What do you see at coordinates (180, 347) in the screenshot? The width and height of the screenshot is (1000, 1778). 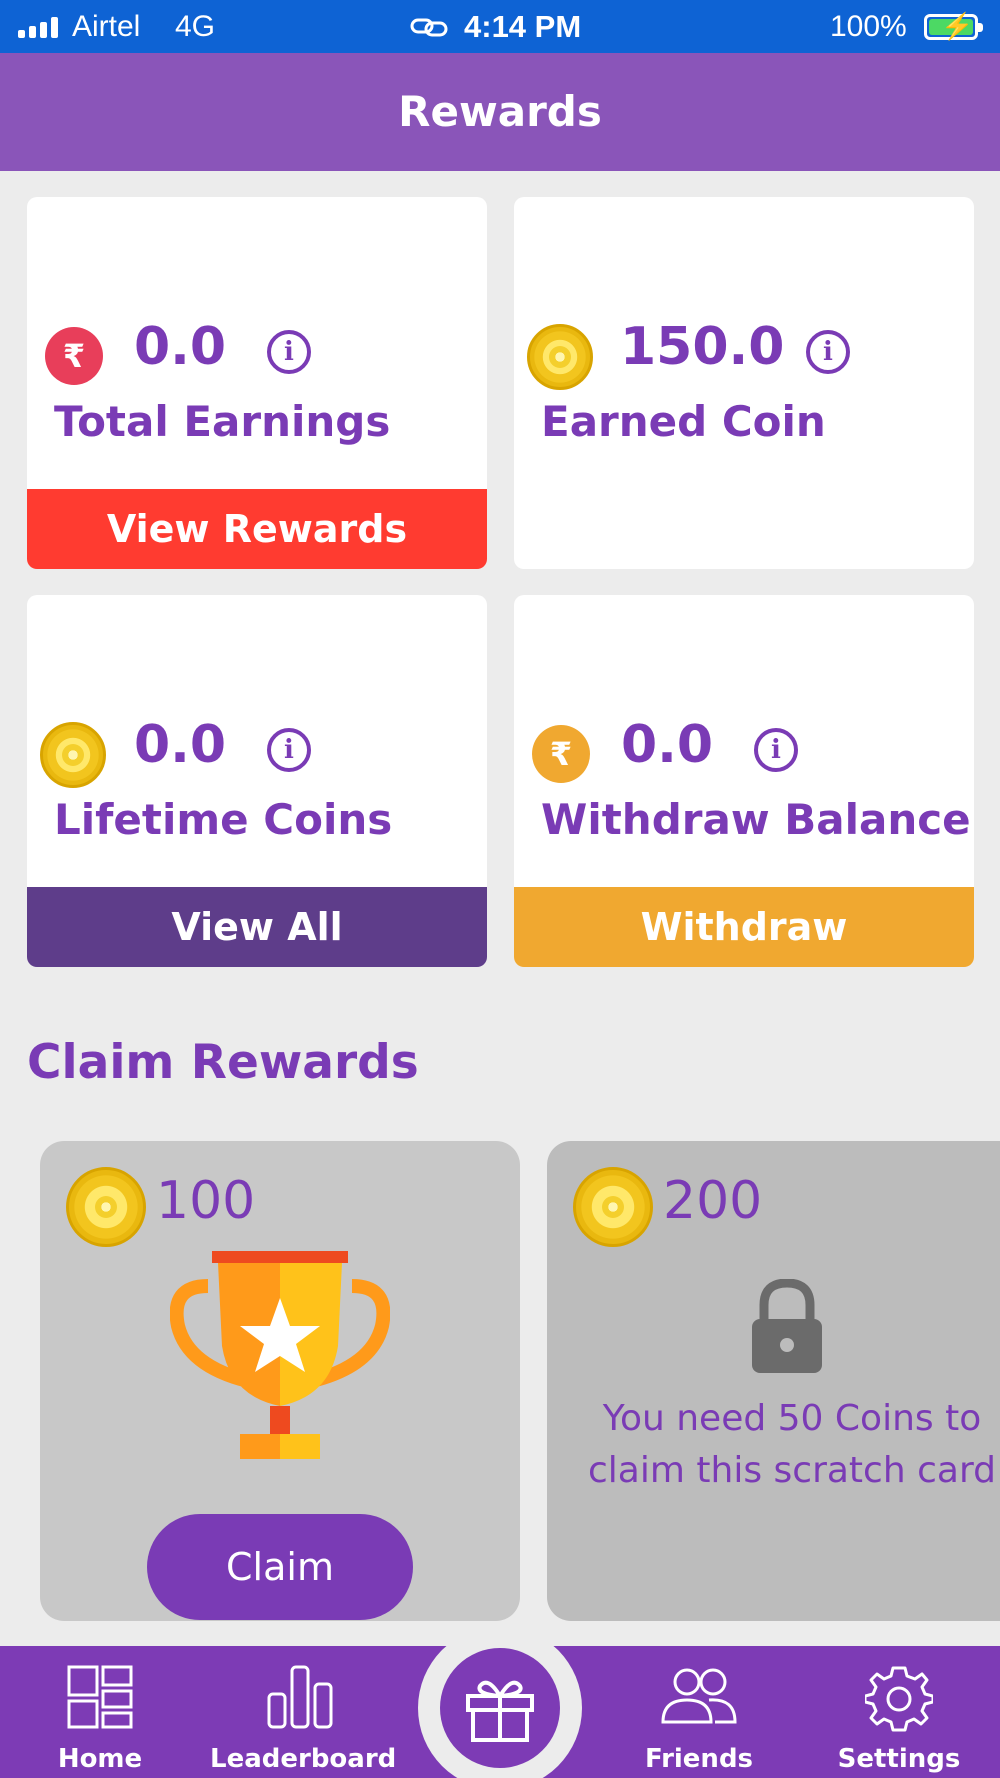 I see `total-earnings-value: 0.0` at bounding box center [180, 347].